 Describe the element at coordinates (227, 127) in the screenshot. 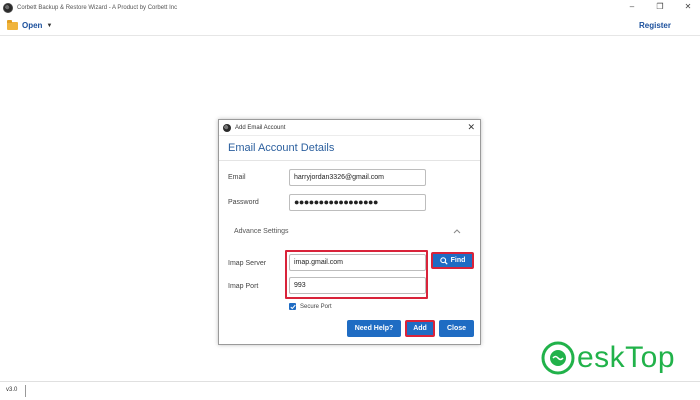

I see `dialog-logo-icon` at that location.